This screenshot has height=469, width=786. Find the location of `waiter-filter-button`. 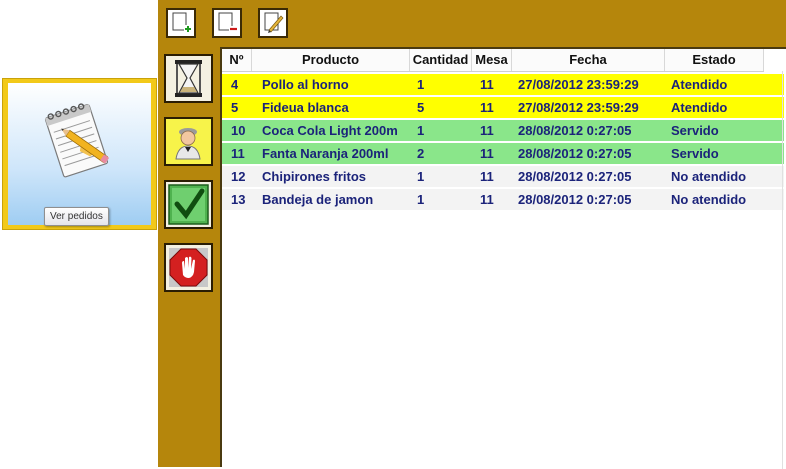

waiter-filter-button is located at coordinates (188, 141).